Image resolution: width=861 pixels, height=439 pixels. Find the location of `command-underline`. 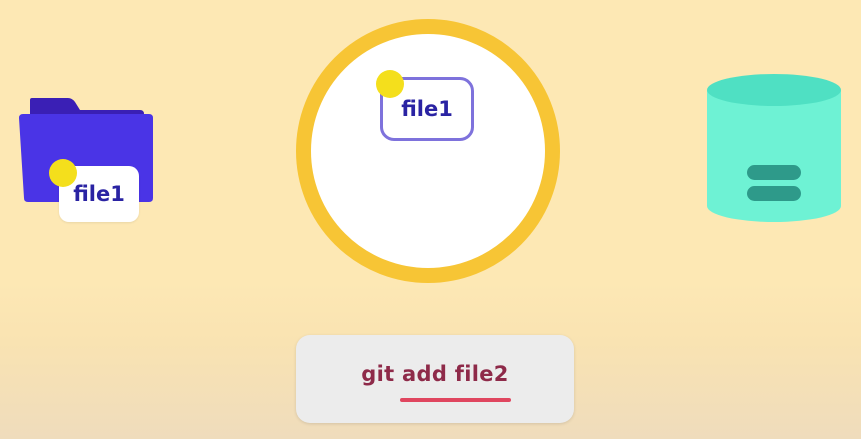

command-underline is located at coordinates (455, 400).